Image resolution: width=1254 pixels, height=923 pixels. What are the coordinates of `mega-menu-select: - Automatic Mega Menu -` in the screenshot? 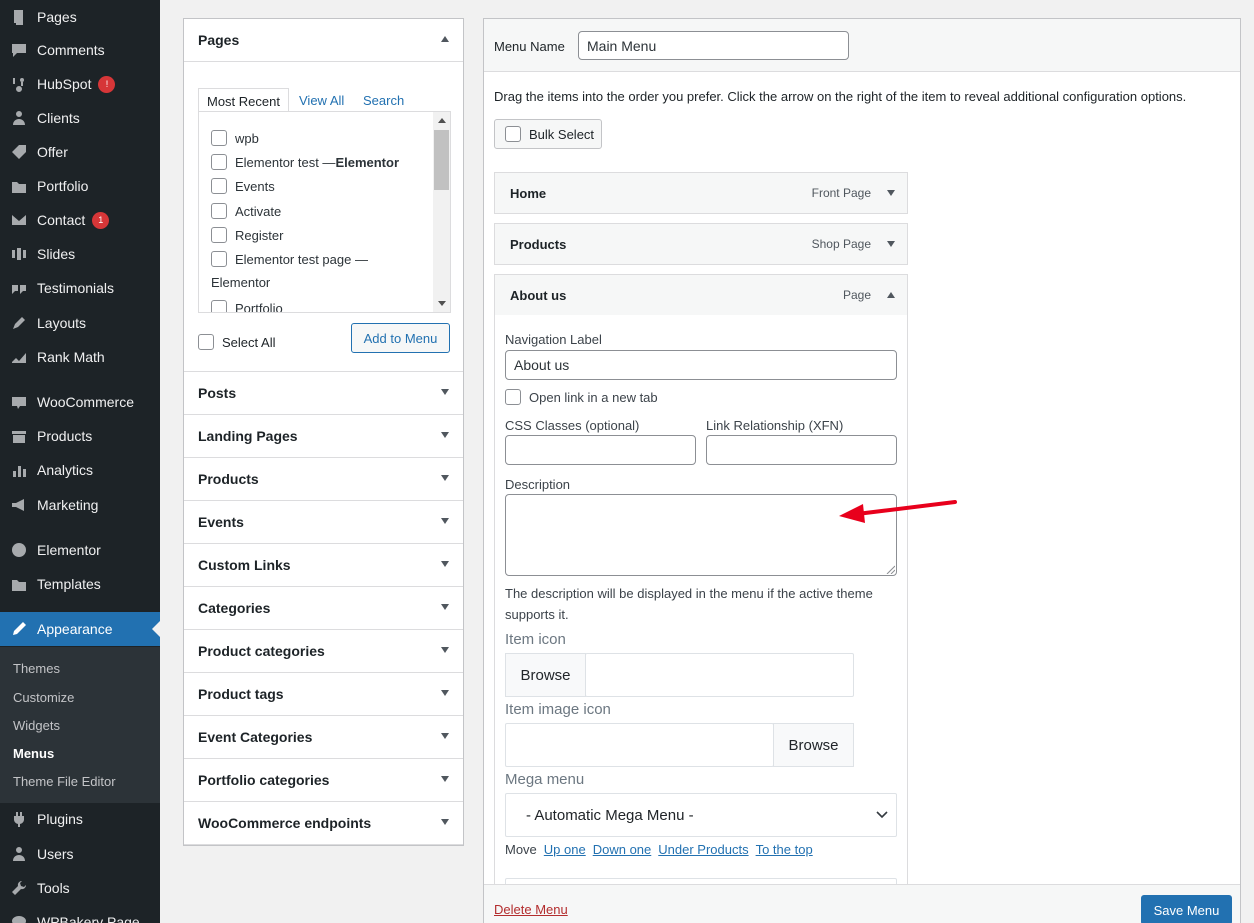 It's located at (701, 815).